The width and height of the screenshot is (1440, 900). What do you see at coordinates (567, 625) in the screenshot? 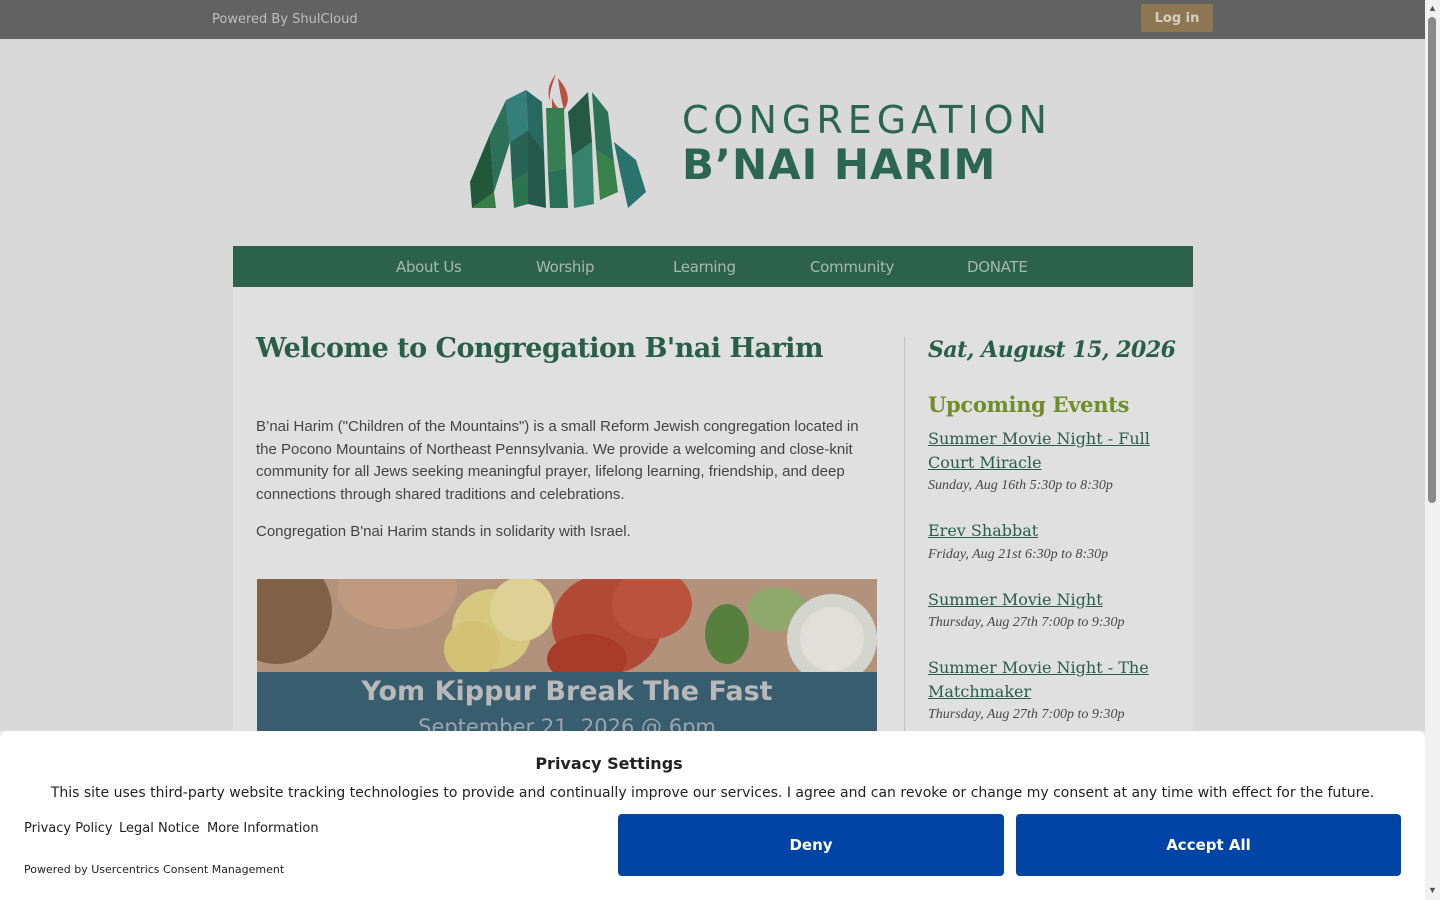
I see `food-photo-image` at bounding box center [567, 625].